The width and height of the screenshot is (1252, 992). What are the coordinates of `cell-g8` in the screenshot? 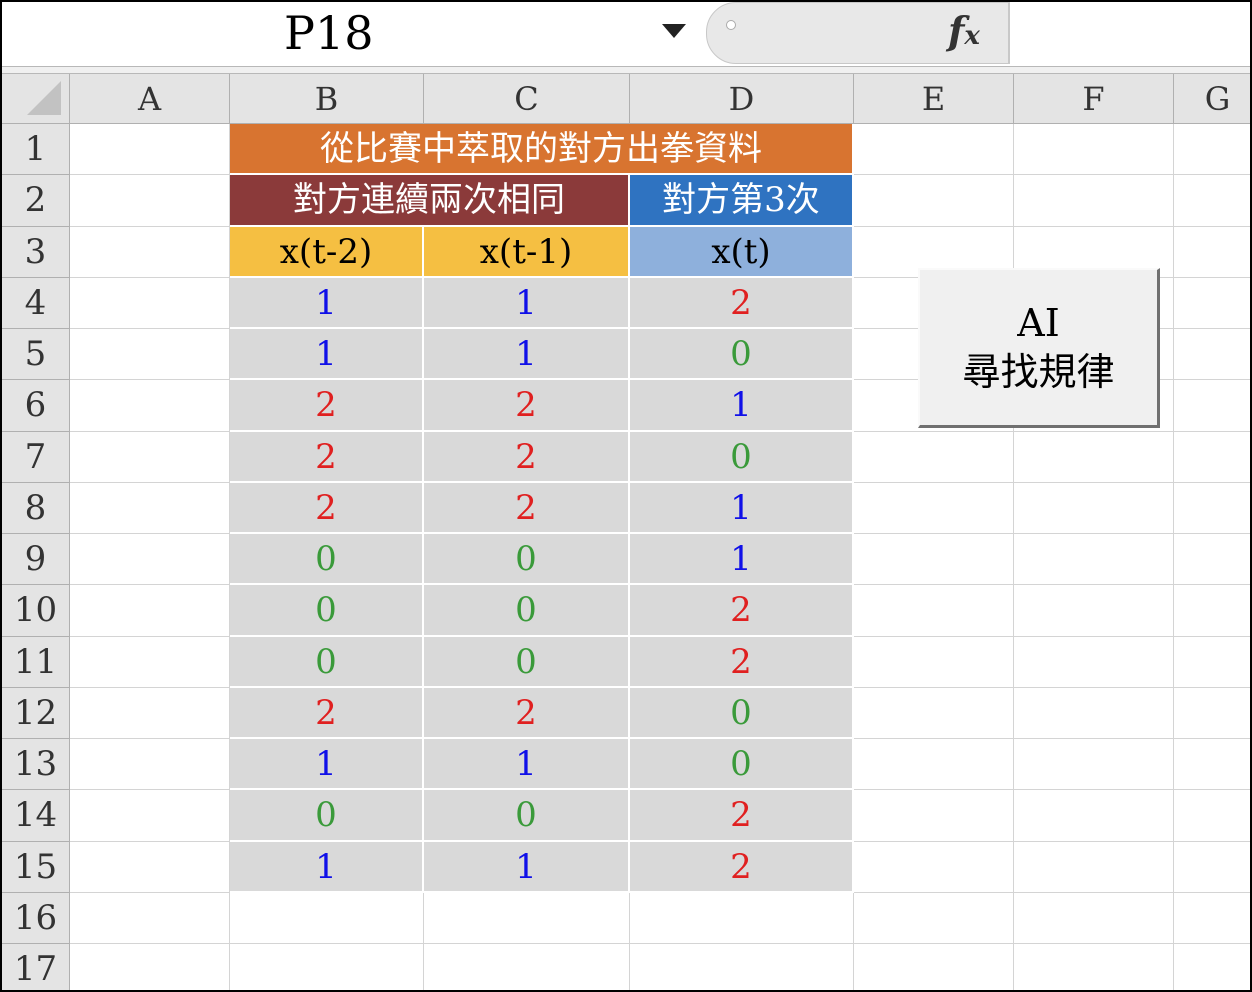 It's located at (1212, 508).